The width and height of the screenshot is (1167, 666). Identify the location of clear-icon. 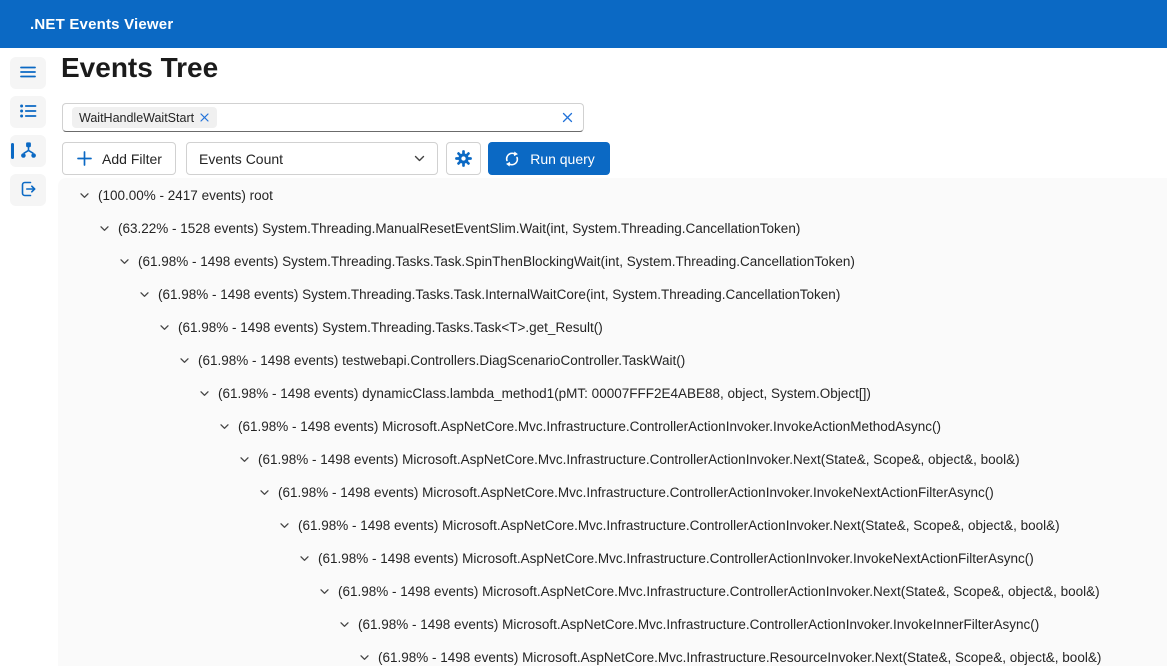
(567, 117).